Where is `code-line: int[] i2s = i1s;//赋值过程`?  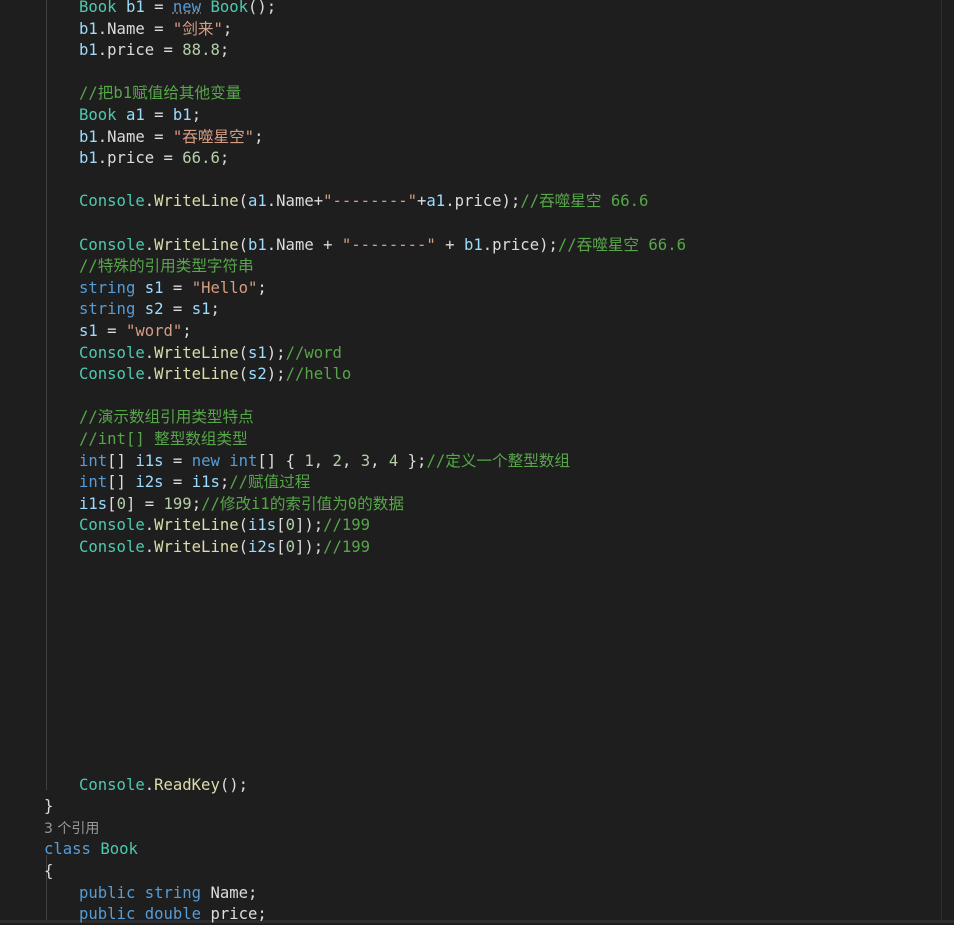 code-line: int[] i2s = i1s;//赋值过程 is located at coordinates (194, 482).